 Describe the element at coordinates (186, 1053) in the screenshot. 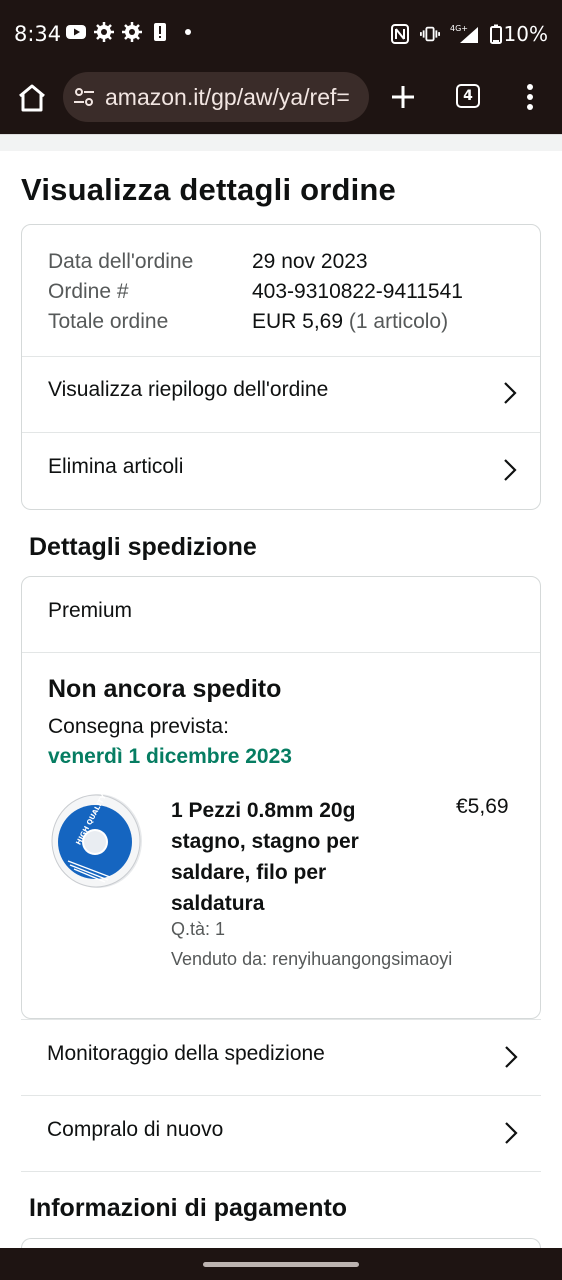

I see `track-shipment-label: Monitoraggio della spedizione` at that location.